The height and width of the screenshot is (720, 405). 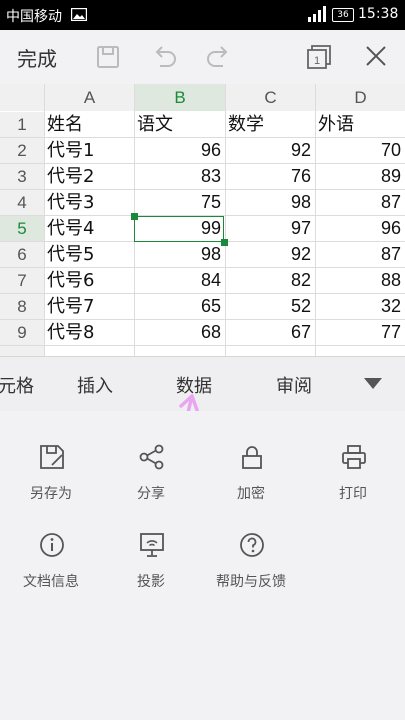 I want to click on clock: 15:38, so click(x=378, y=14).